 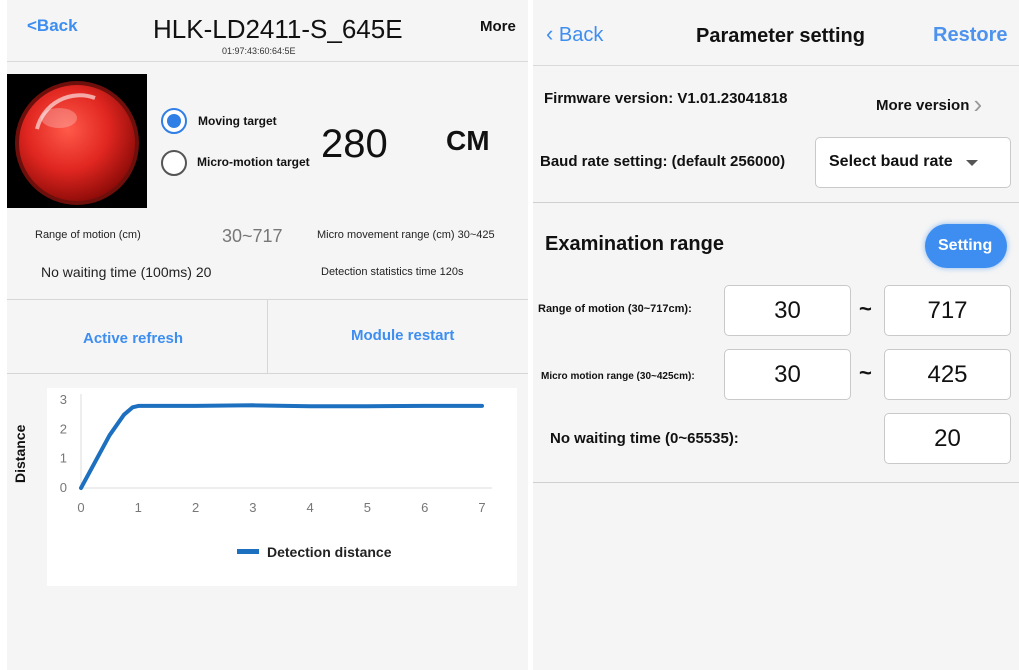 I want to click on baud-select-label: Select baud rate, so click(x=891, y=161).